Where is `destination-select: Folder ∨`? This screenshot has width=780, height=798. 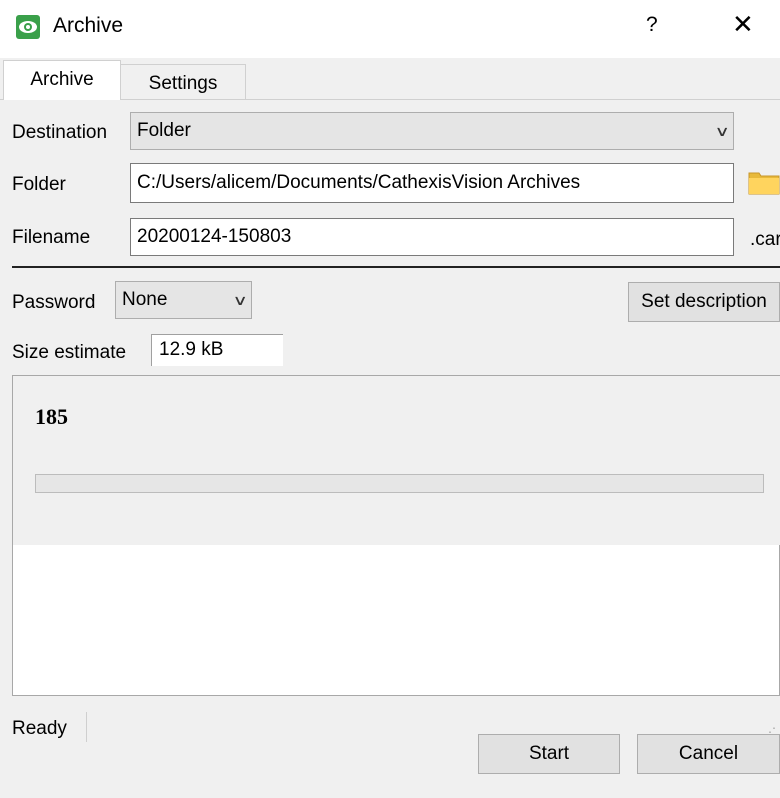
destination-select: Folder ∨ is located at coordinates (432, 131).